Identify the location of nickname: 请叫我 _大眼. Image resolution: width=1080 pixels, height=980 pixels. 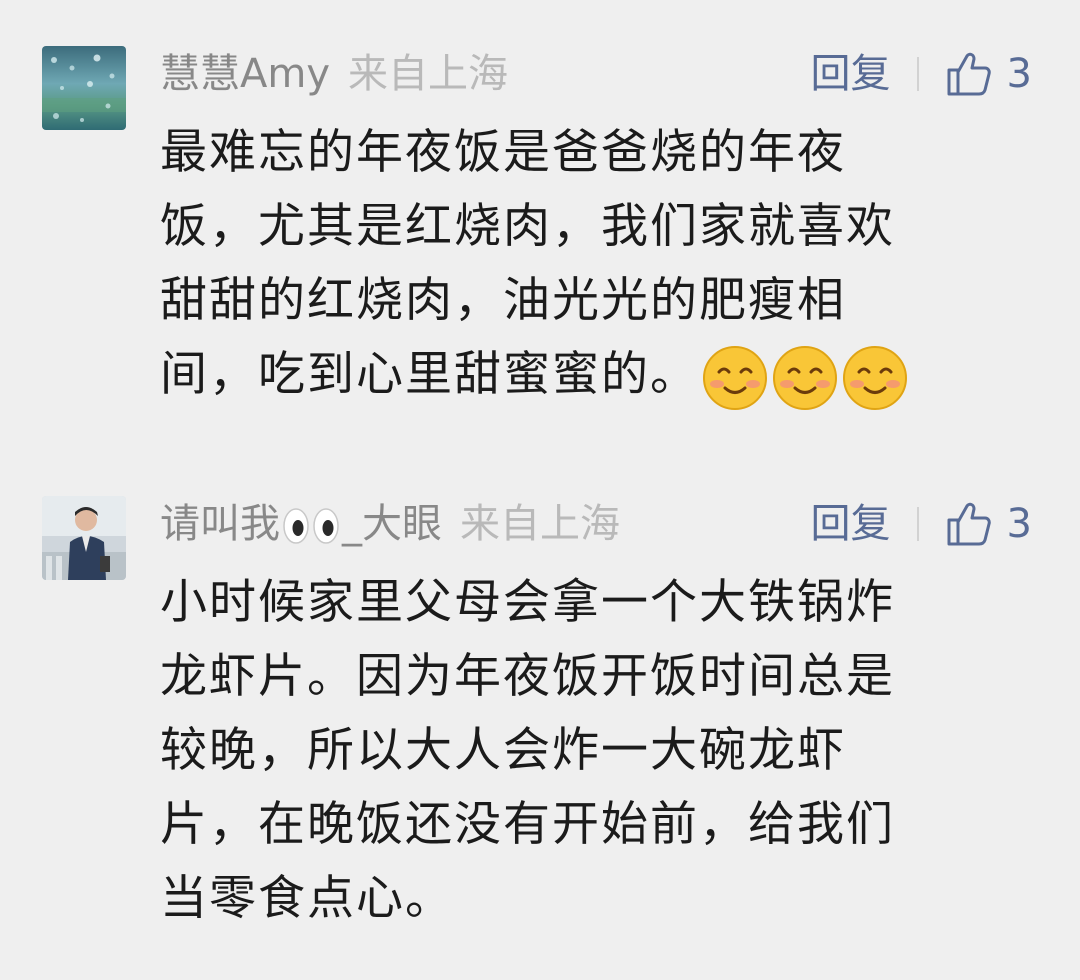
(301, 524).